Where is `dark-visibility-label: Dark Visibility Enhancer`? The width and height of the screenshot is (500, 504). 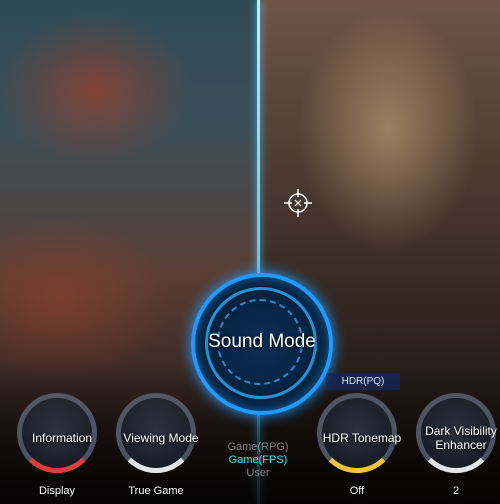
dark-visibility-label: Dark Visibility Enhancer is located at coordinates (461, 438).